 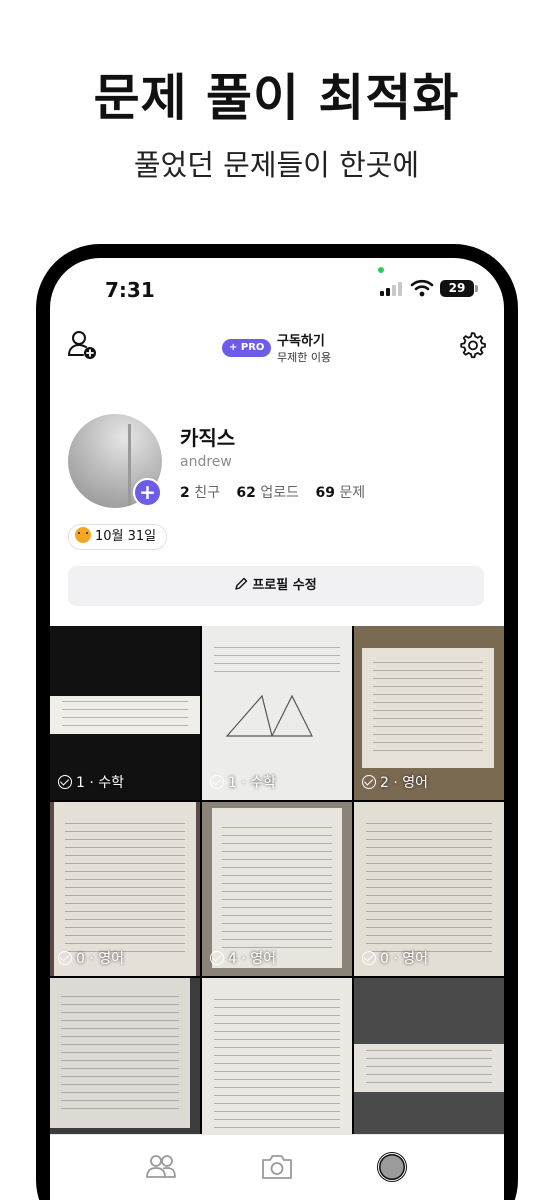 I want to click on problem-tile: 2 · 영어, so click(x=429, y=713).